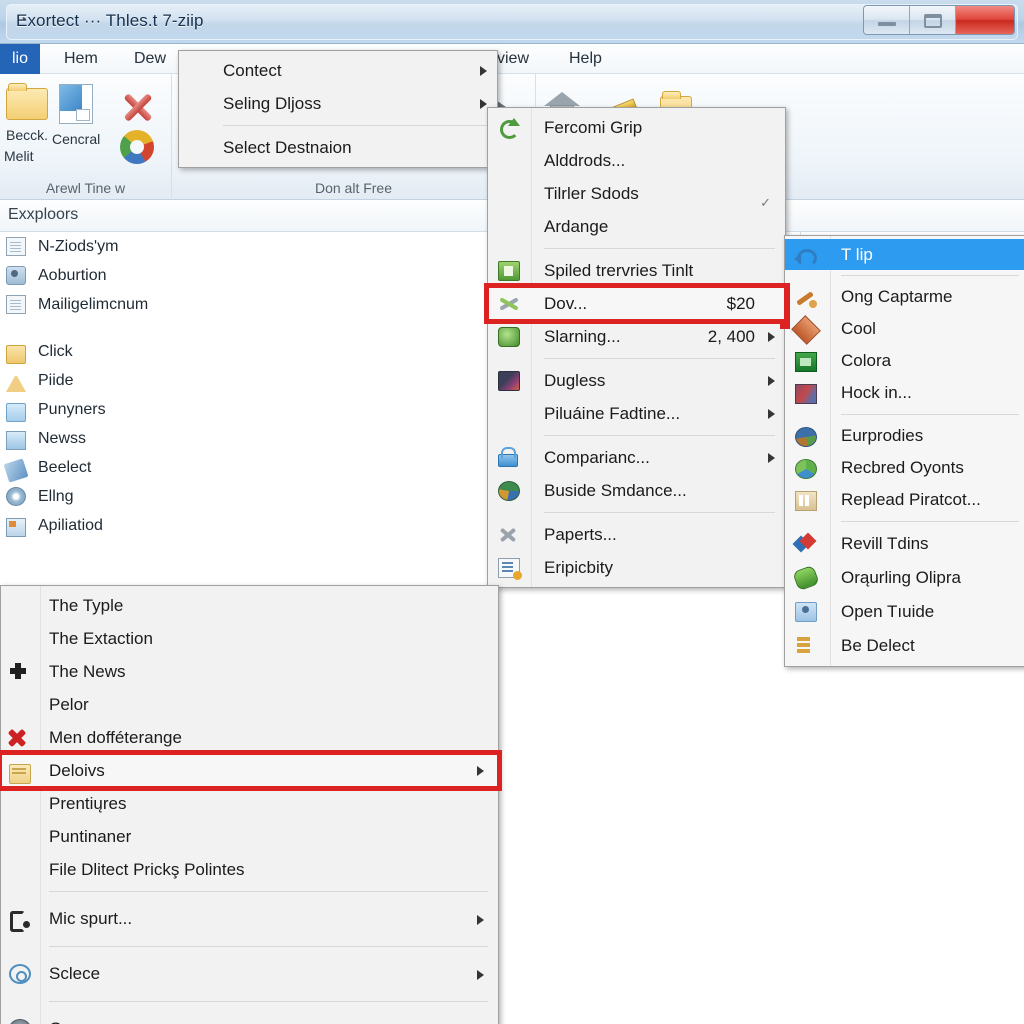 This screenshot has width=1024, height=1024. What do you see at coordinates (125, 246) in the screenshot?
I see `sidebar-item-0: N-Ziodsʹym` at bounding box center [125, 246].